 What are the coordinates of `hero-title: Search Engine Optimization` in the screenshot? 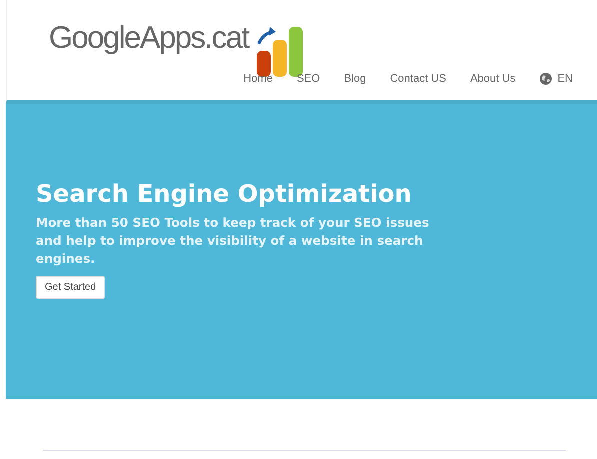 It's located at (224, 194).